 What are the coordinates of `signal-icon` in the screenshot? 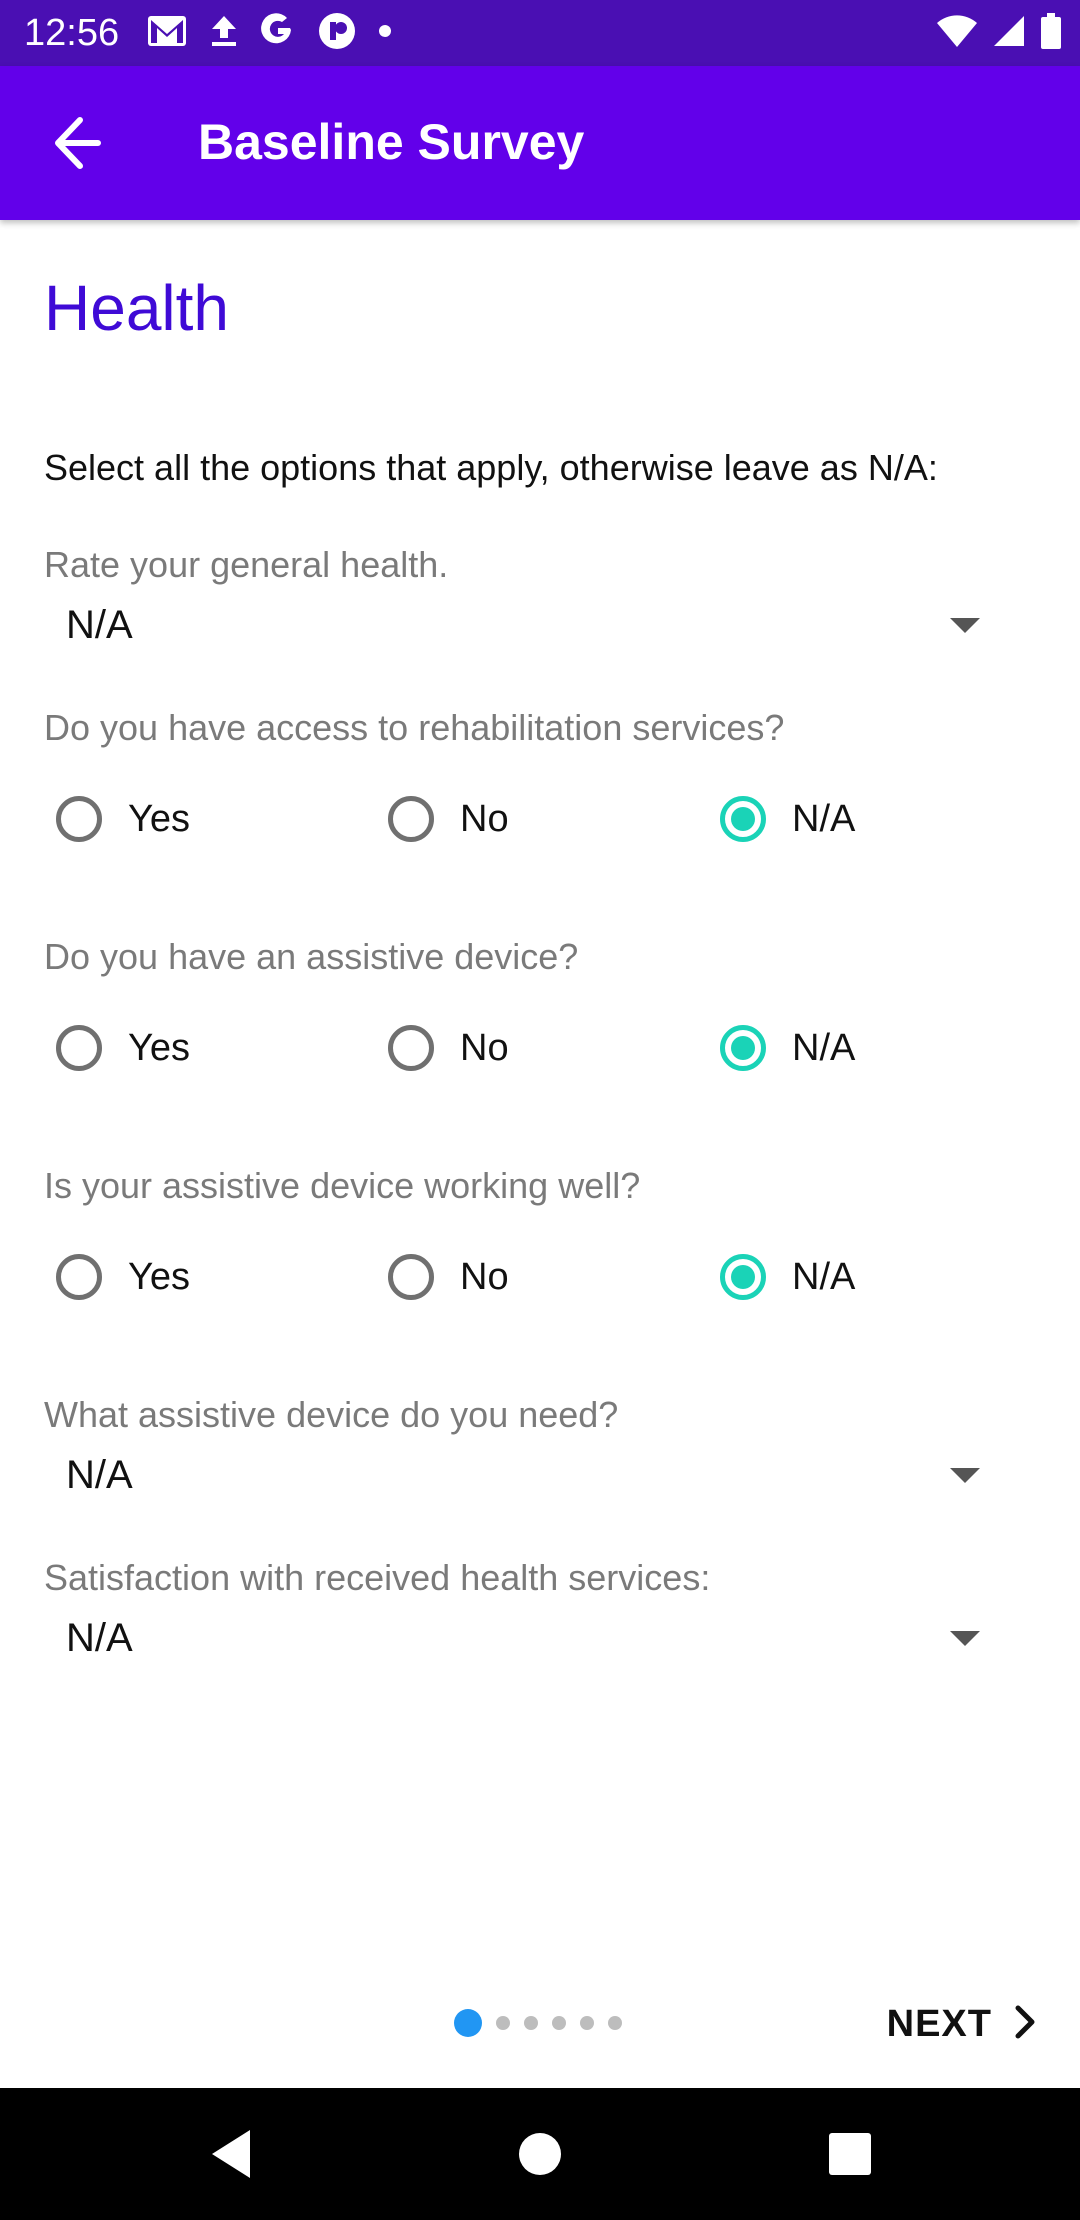 It's located at (1009, 33).